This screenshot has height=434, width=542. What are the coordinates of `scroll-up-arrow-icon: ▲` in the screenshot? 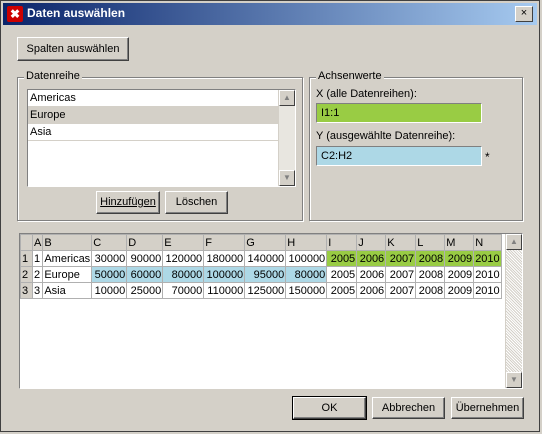 It's located at (287, 98).